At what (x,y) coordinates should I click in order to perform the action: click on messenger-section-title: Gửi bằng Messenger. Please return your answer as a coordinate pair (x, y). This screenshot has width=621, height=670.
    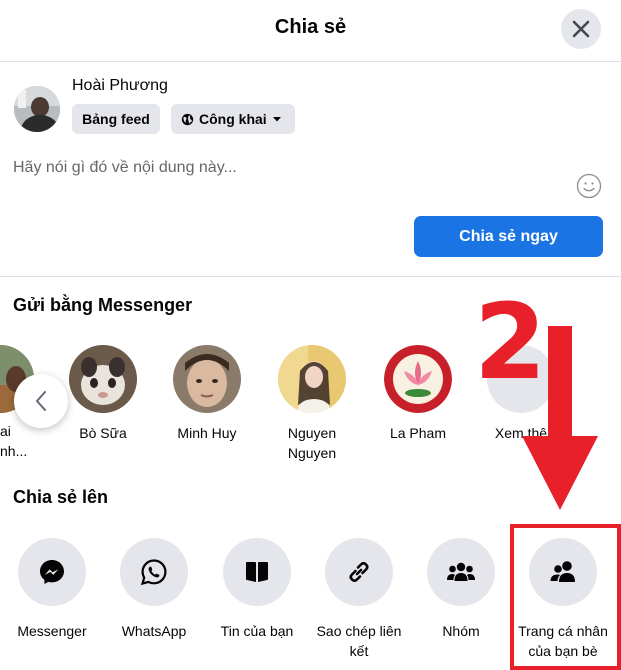
    Looking at the image, I should click on (103, 305).